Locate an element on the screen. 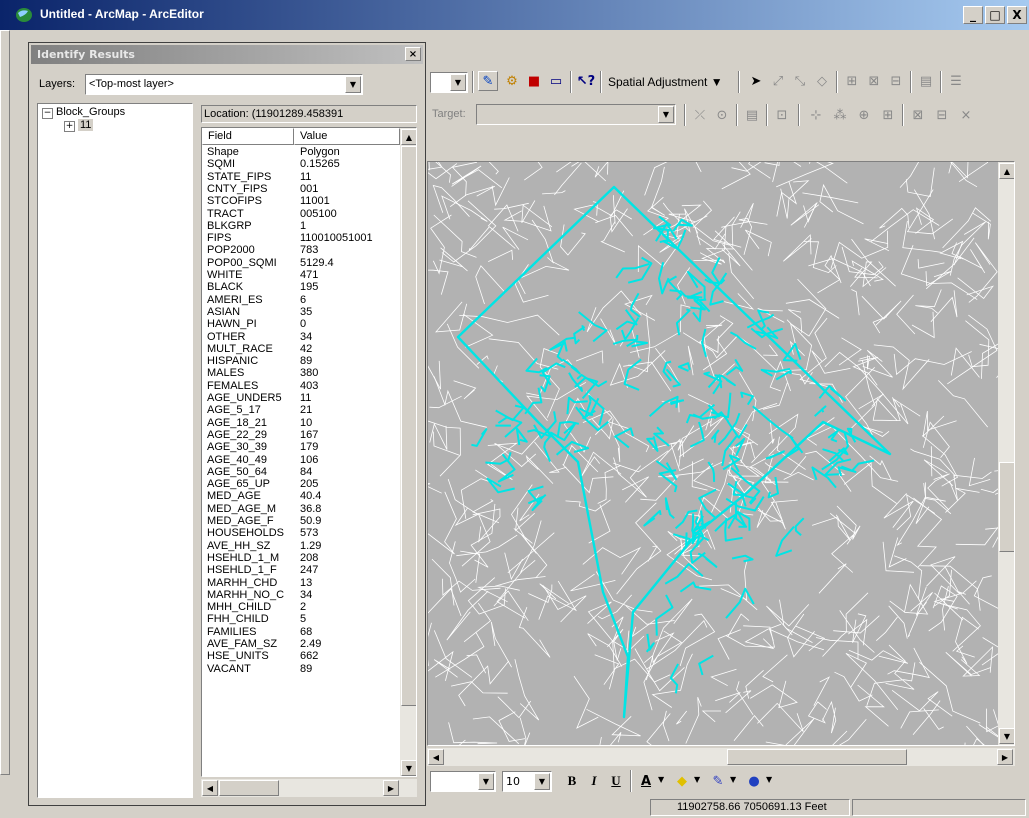 The width and height of the screenshot is (1029, 818). whats-this-help-icon: ↖? is located at coordinates (586, 81).